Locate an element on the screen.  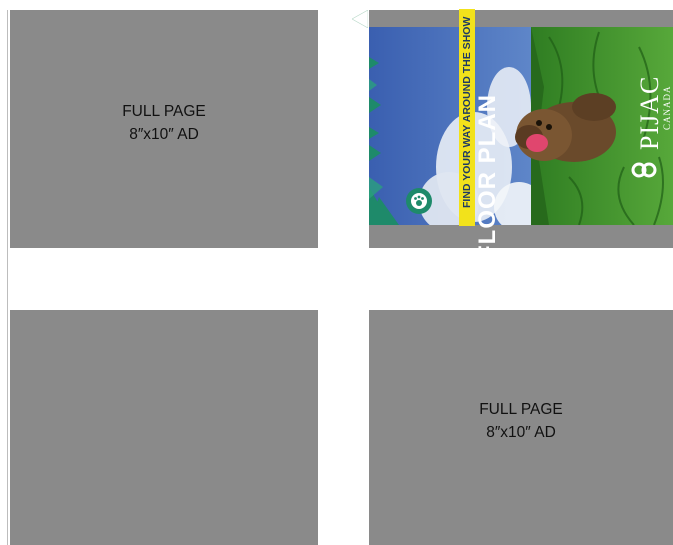
map-pin-paw-icon is located at coordinates (419, 201).